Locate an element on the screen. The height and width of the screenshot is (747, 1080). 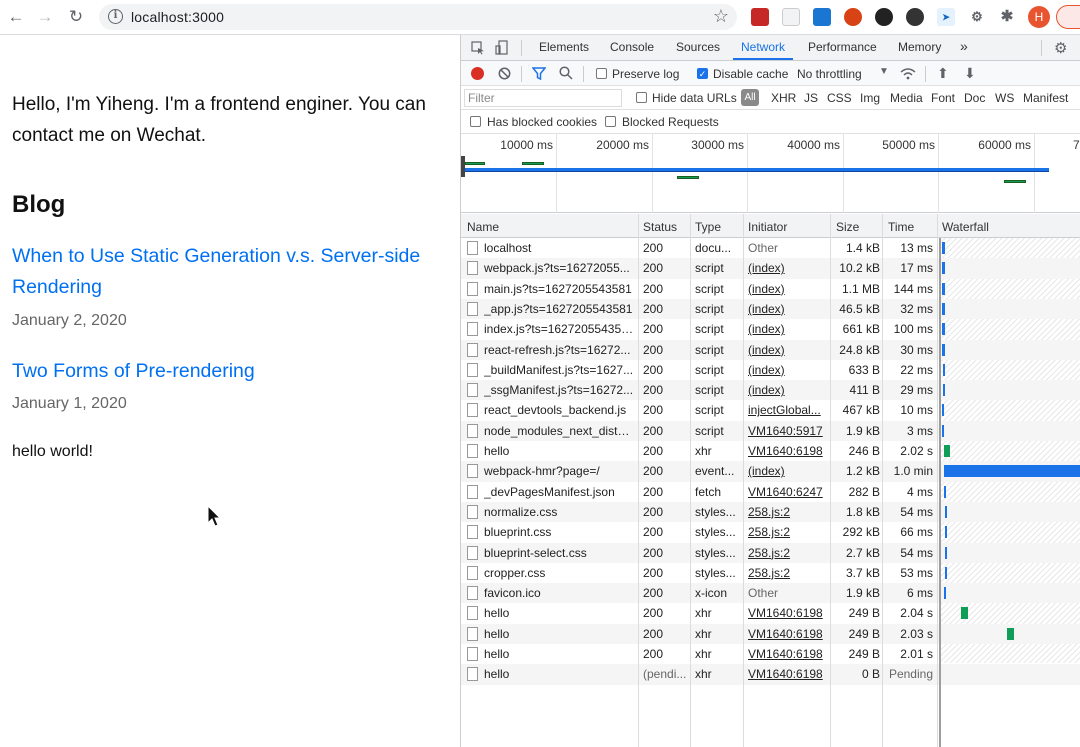
table-row: hello 200 xhr VM1640:6198 249 B 2.01 s is located at coordinates (770, 654).